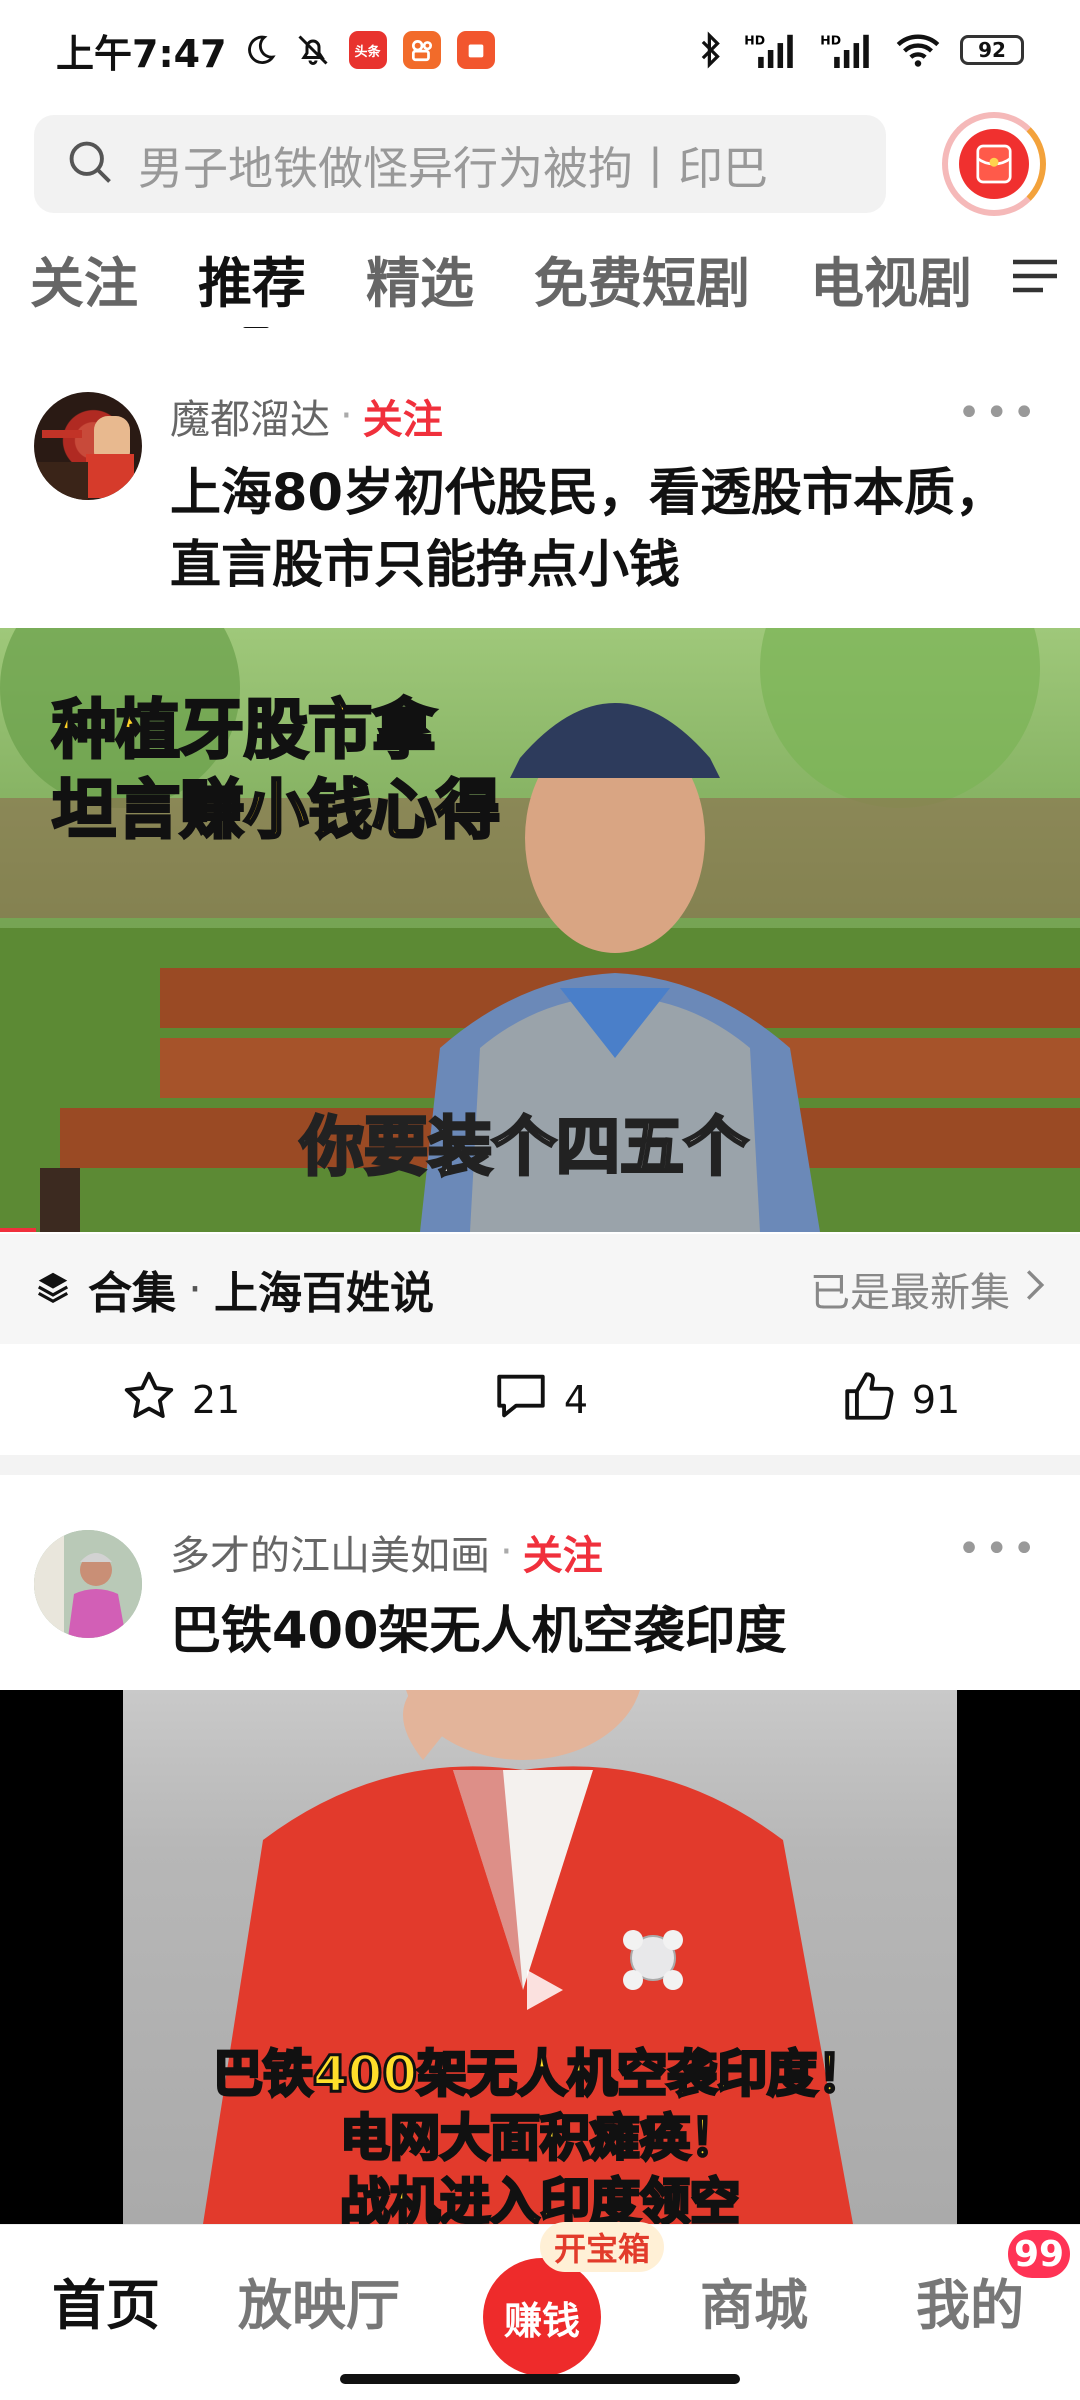 The image size is (1080, 2400). I want to click on video-subtitle: 你要装个四五个, so click(524, 1148).